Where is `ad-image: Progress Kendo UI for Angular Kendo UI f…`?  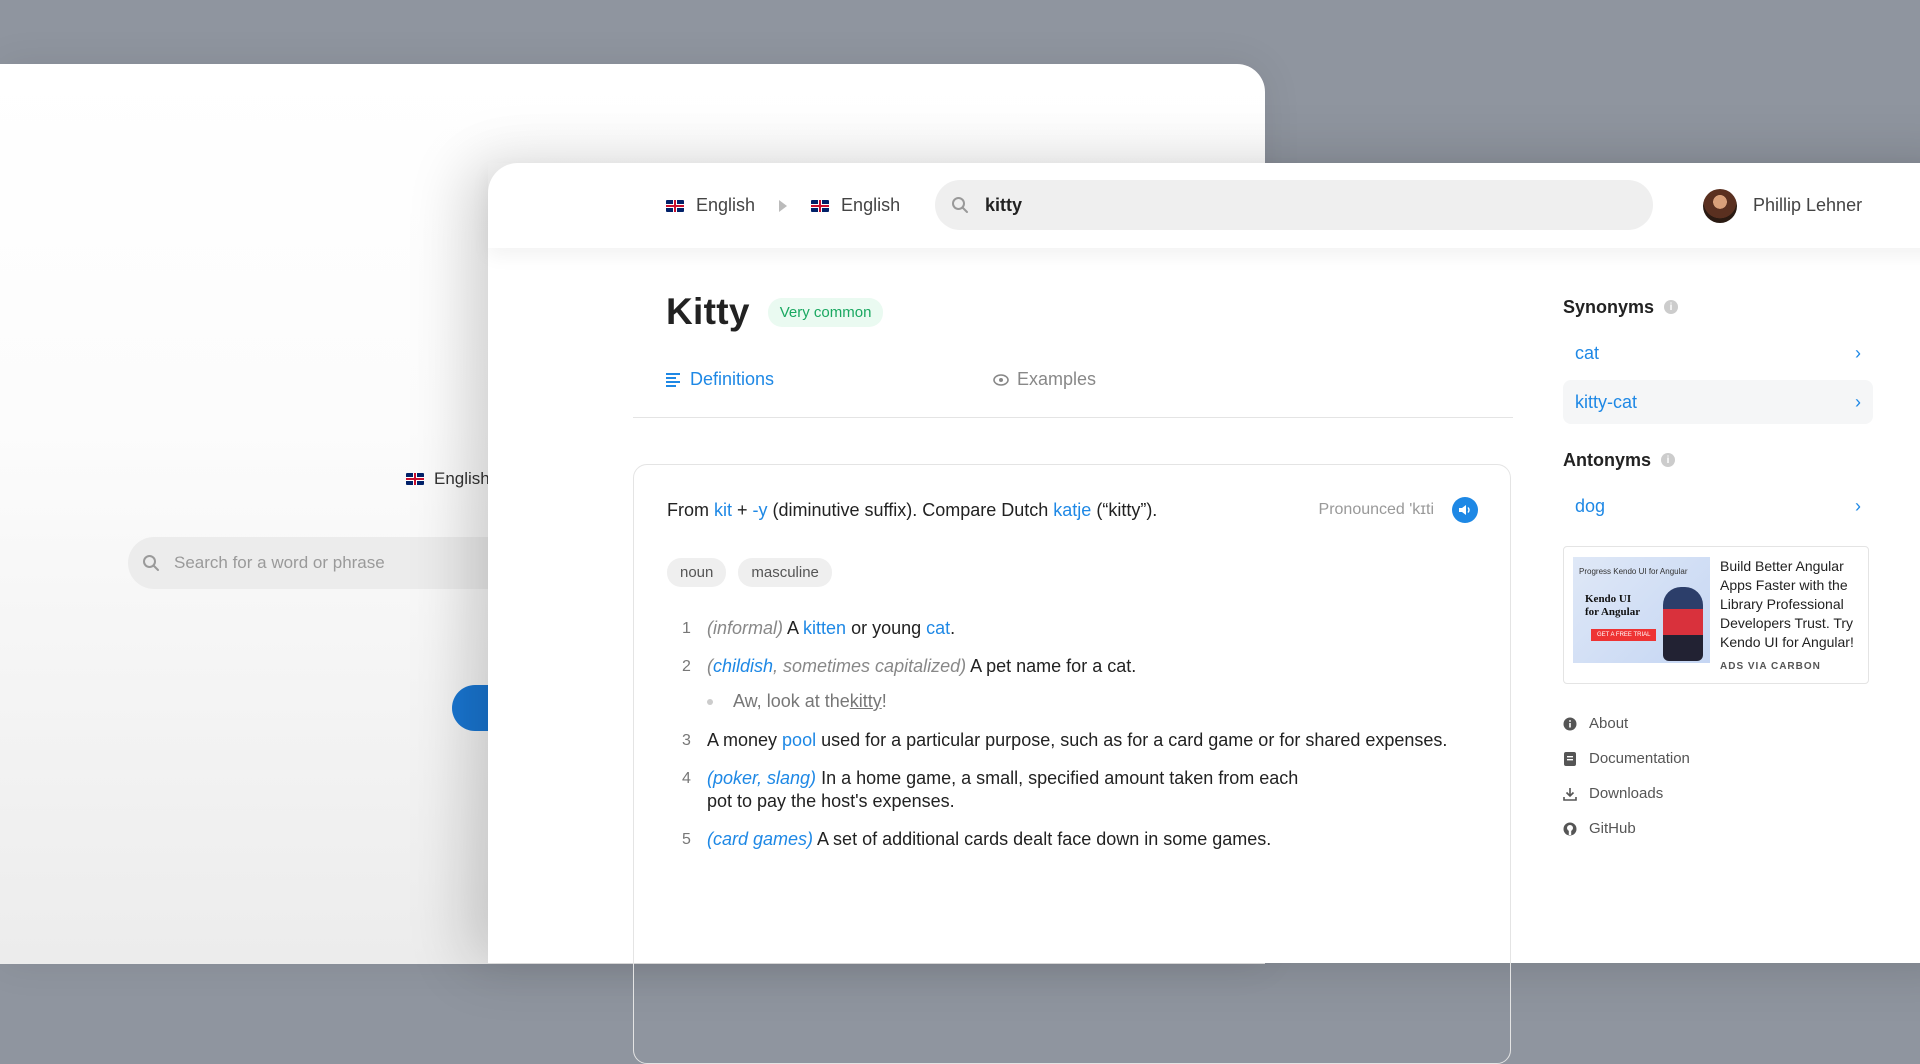 ad-image: Progress Kendo UI for Angular Kendo UI f… is located at coordinates (1641, 610).